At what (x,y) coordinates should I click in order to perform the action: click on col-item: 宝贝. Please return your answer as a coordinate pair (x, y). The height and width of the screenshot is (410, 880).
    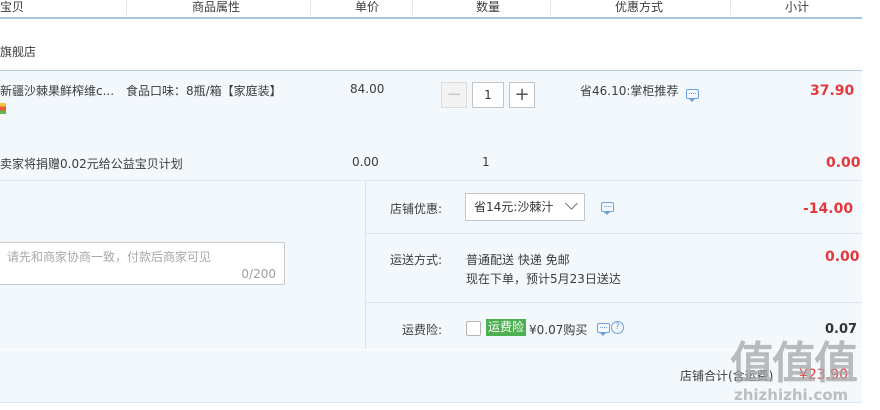
    Looking at the image, I should click on (12, 7).